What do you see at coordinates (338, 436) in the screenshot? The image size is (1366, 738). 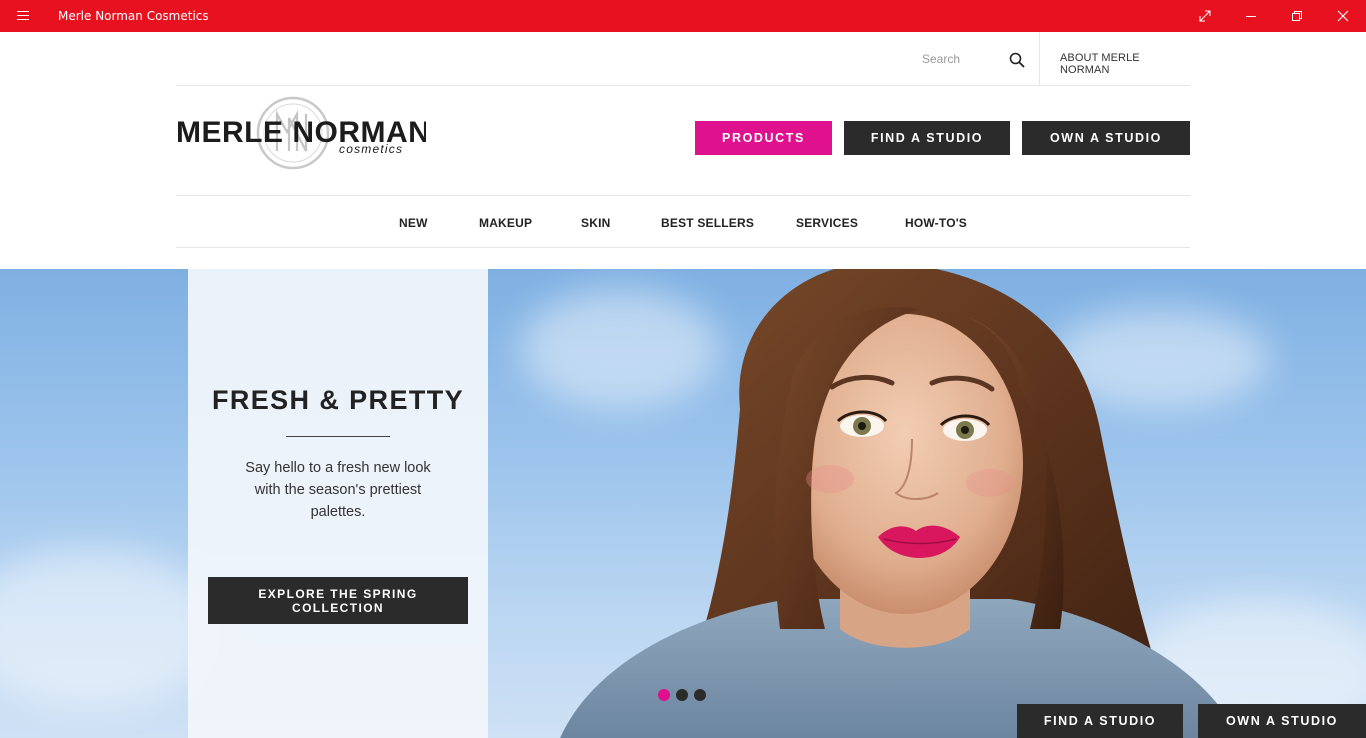 I see `hero-divider` at bounding box center [338, 436].